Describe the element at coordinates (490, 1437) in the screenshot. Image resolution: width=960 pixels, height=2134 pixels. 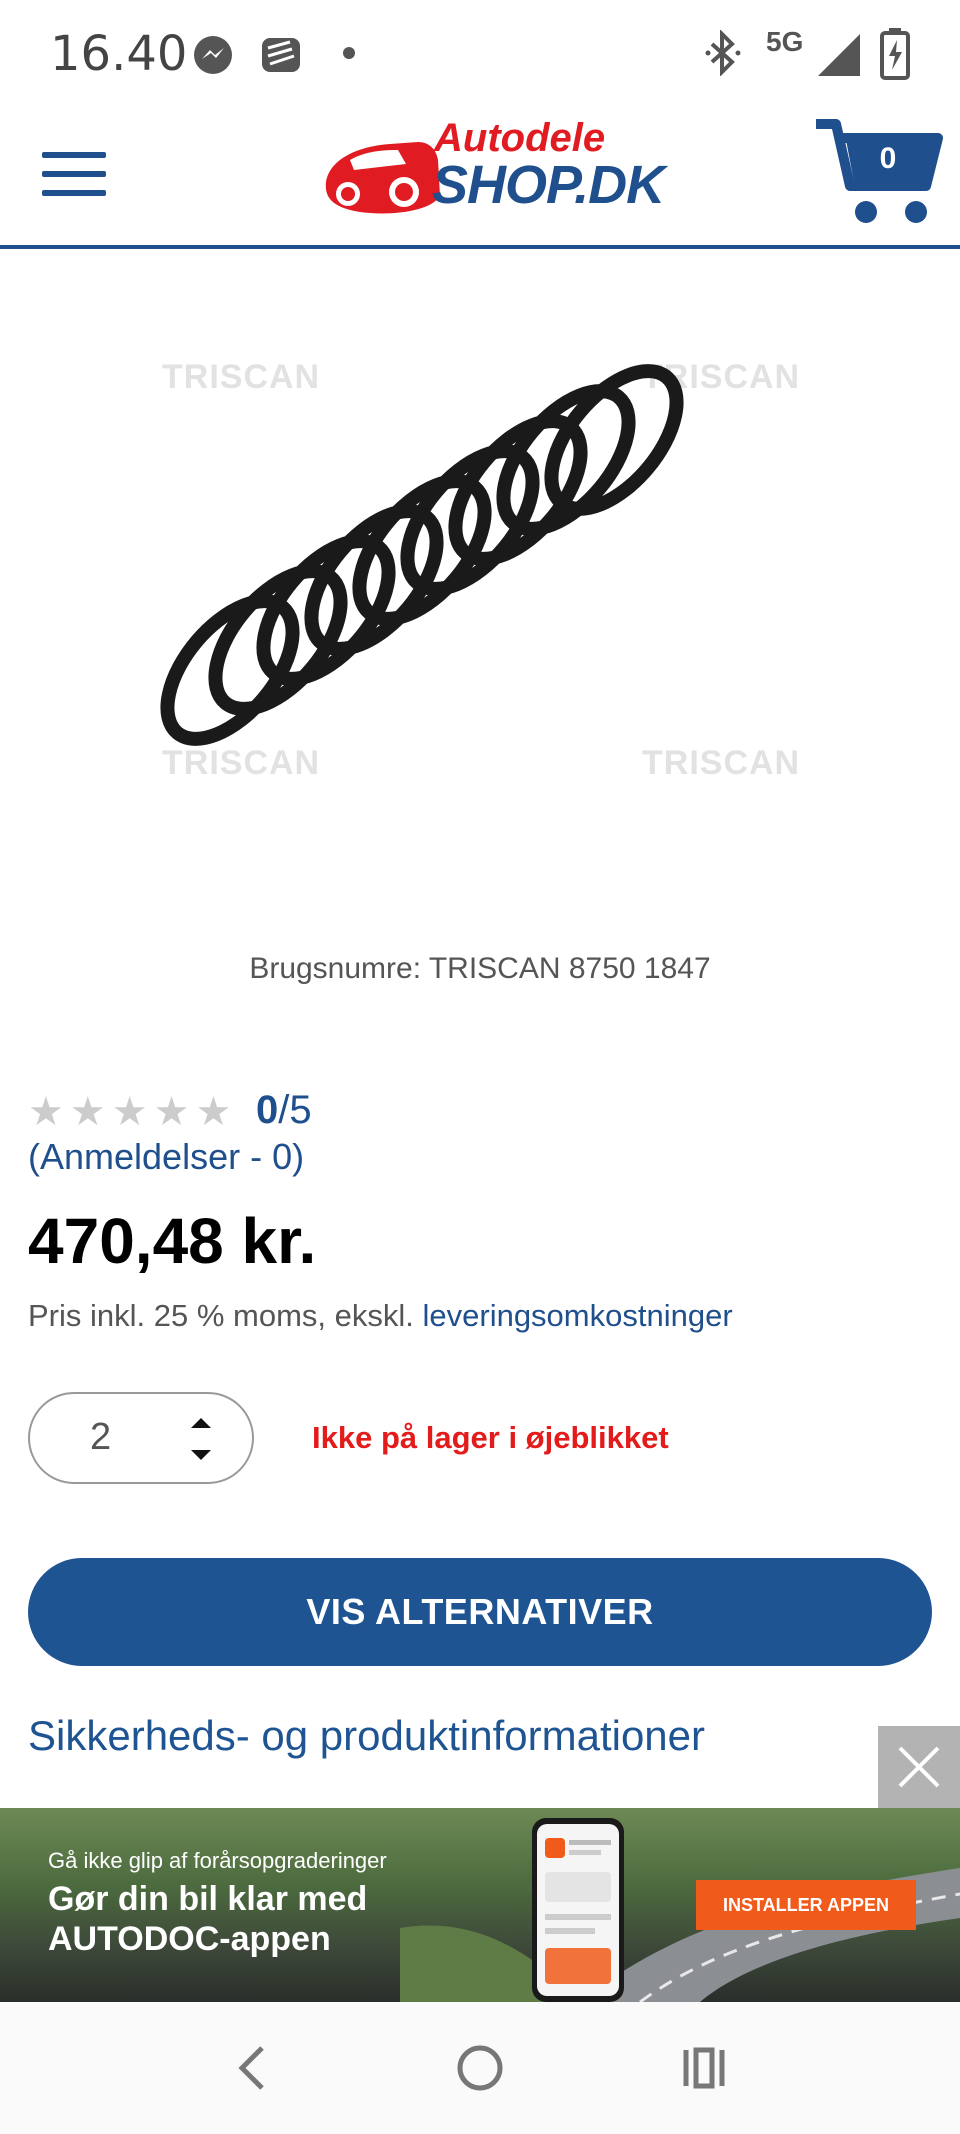
I see `stock-status: Ikke på lager i øjeblikket` at that location.